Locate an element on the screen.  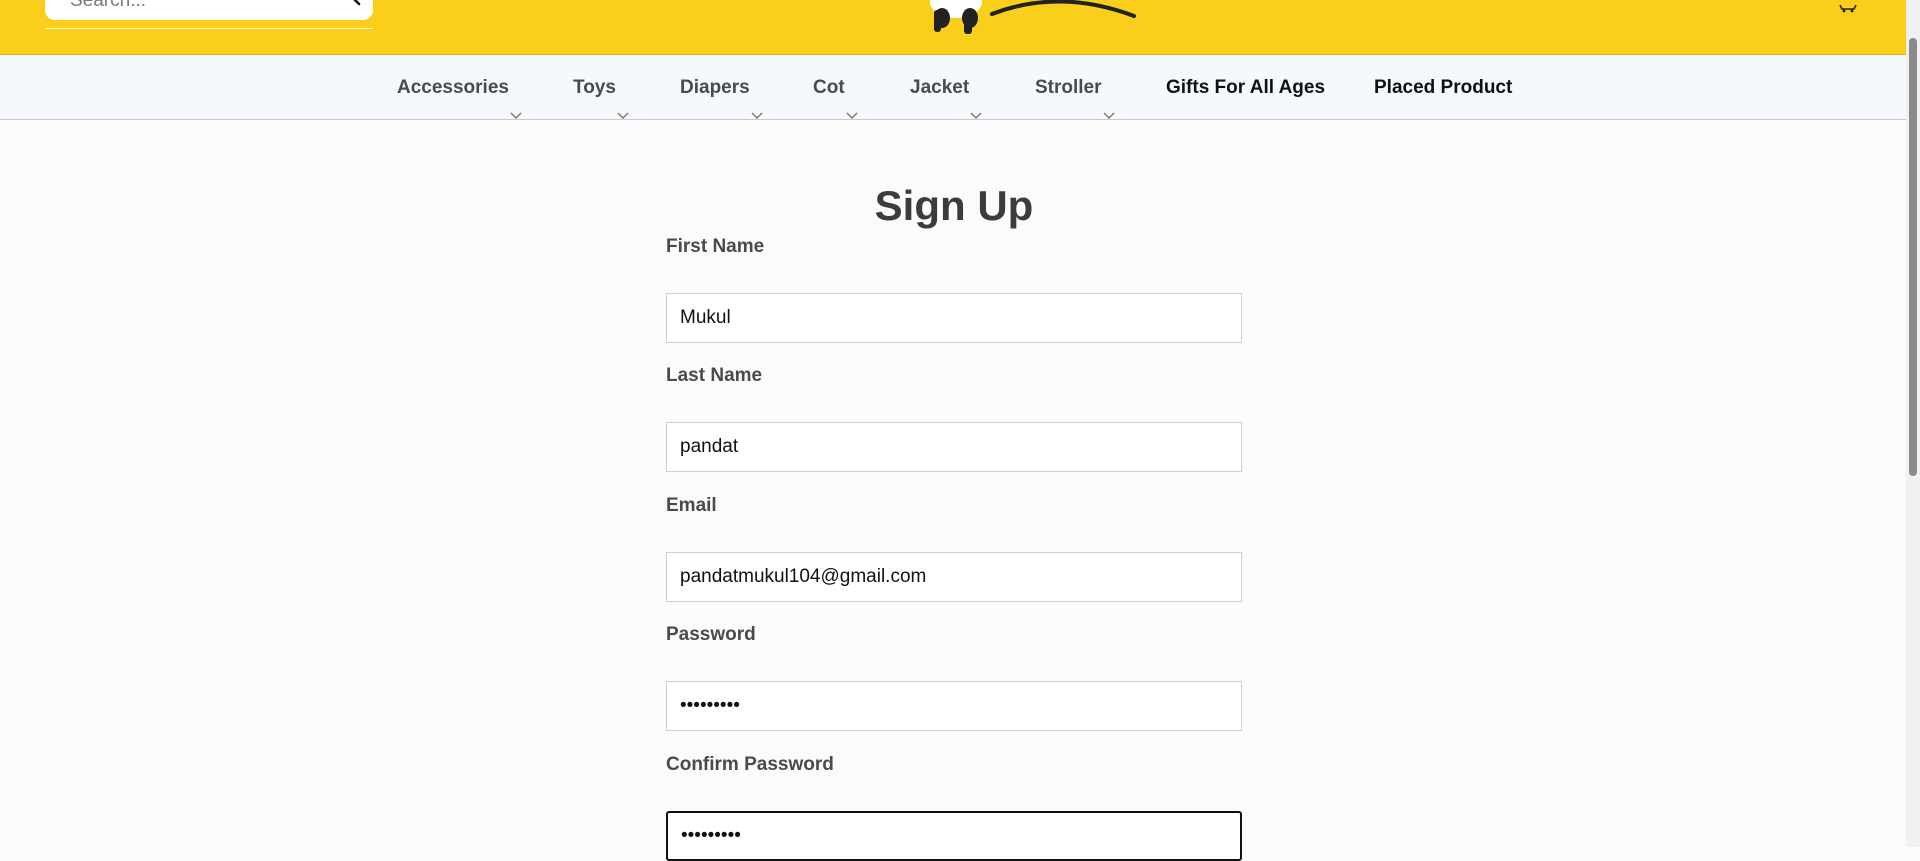
password-label: Password is located at coordinates (711, 634).